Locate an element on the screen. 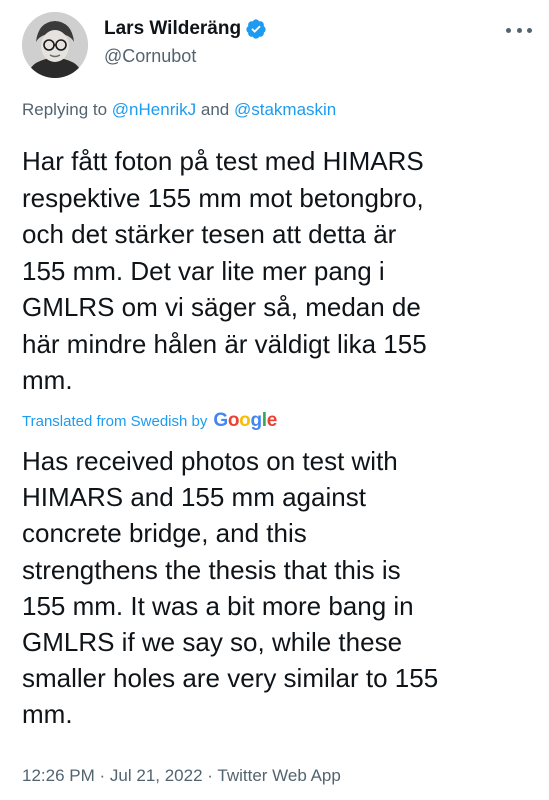 This screenshot has height=800, width=549. verified-badge-icon is located at coordinates (256, 29).